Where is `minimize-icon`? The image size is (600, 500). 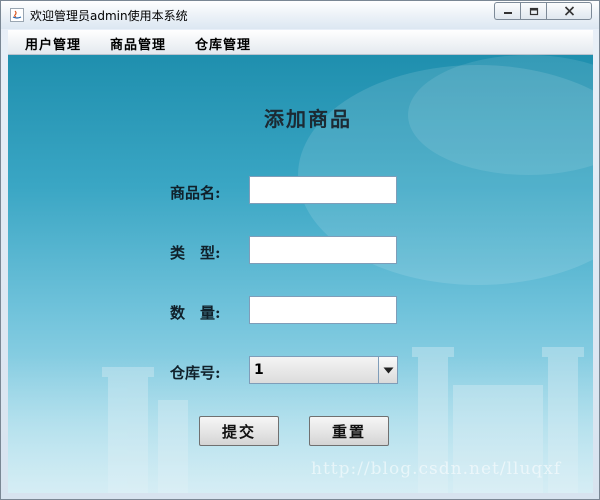 minimize-icon is located at coordinates (507, 13).